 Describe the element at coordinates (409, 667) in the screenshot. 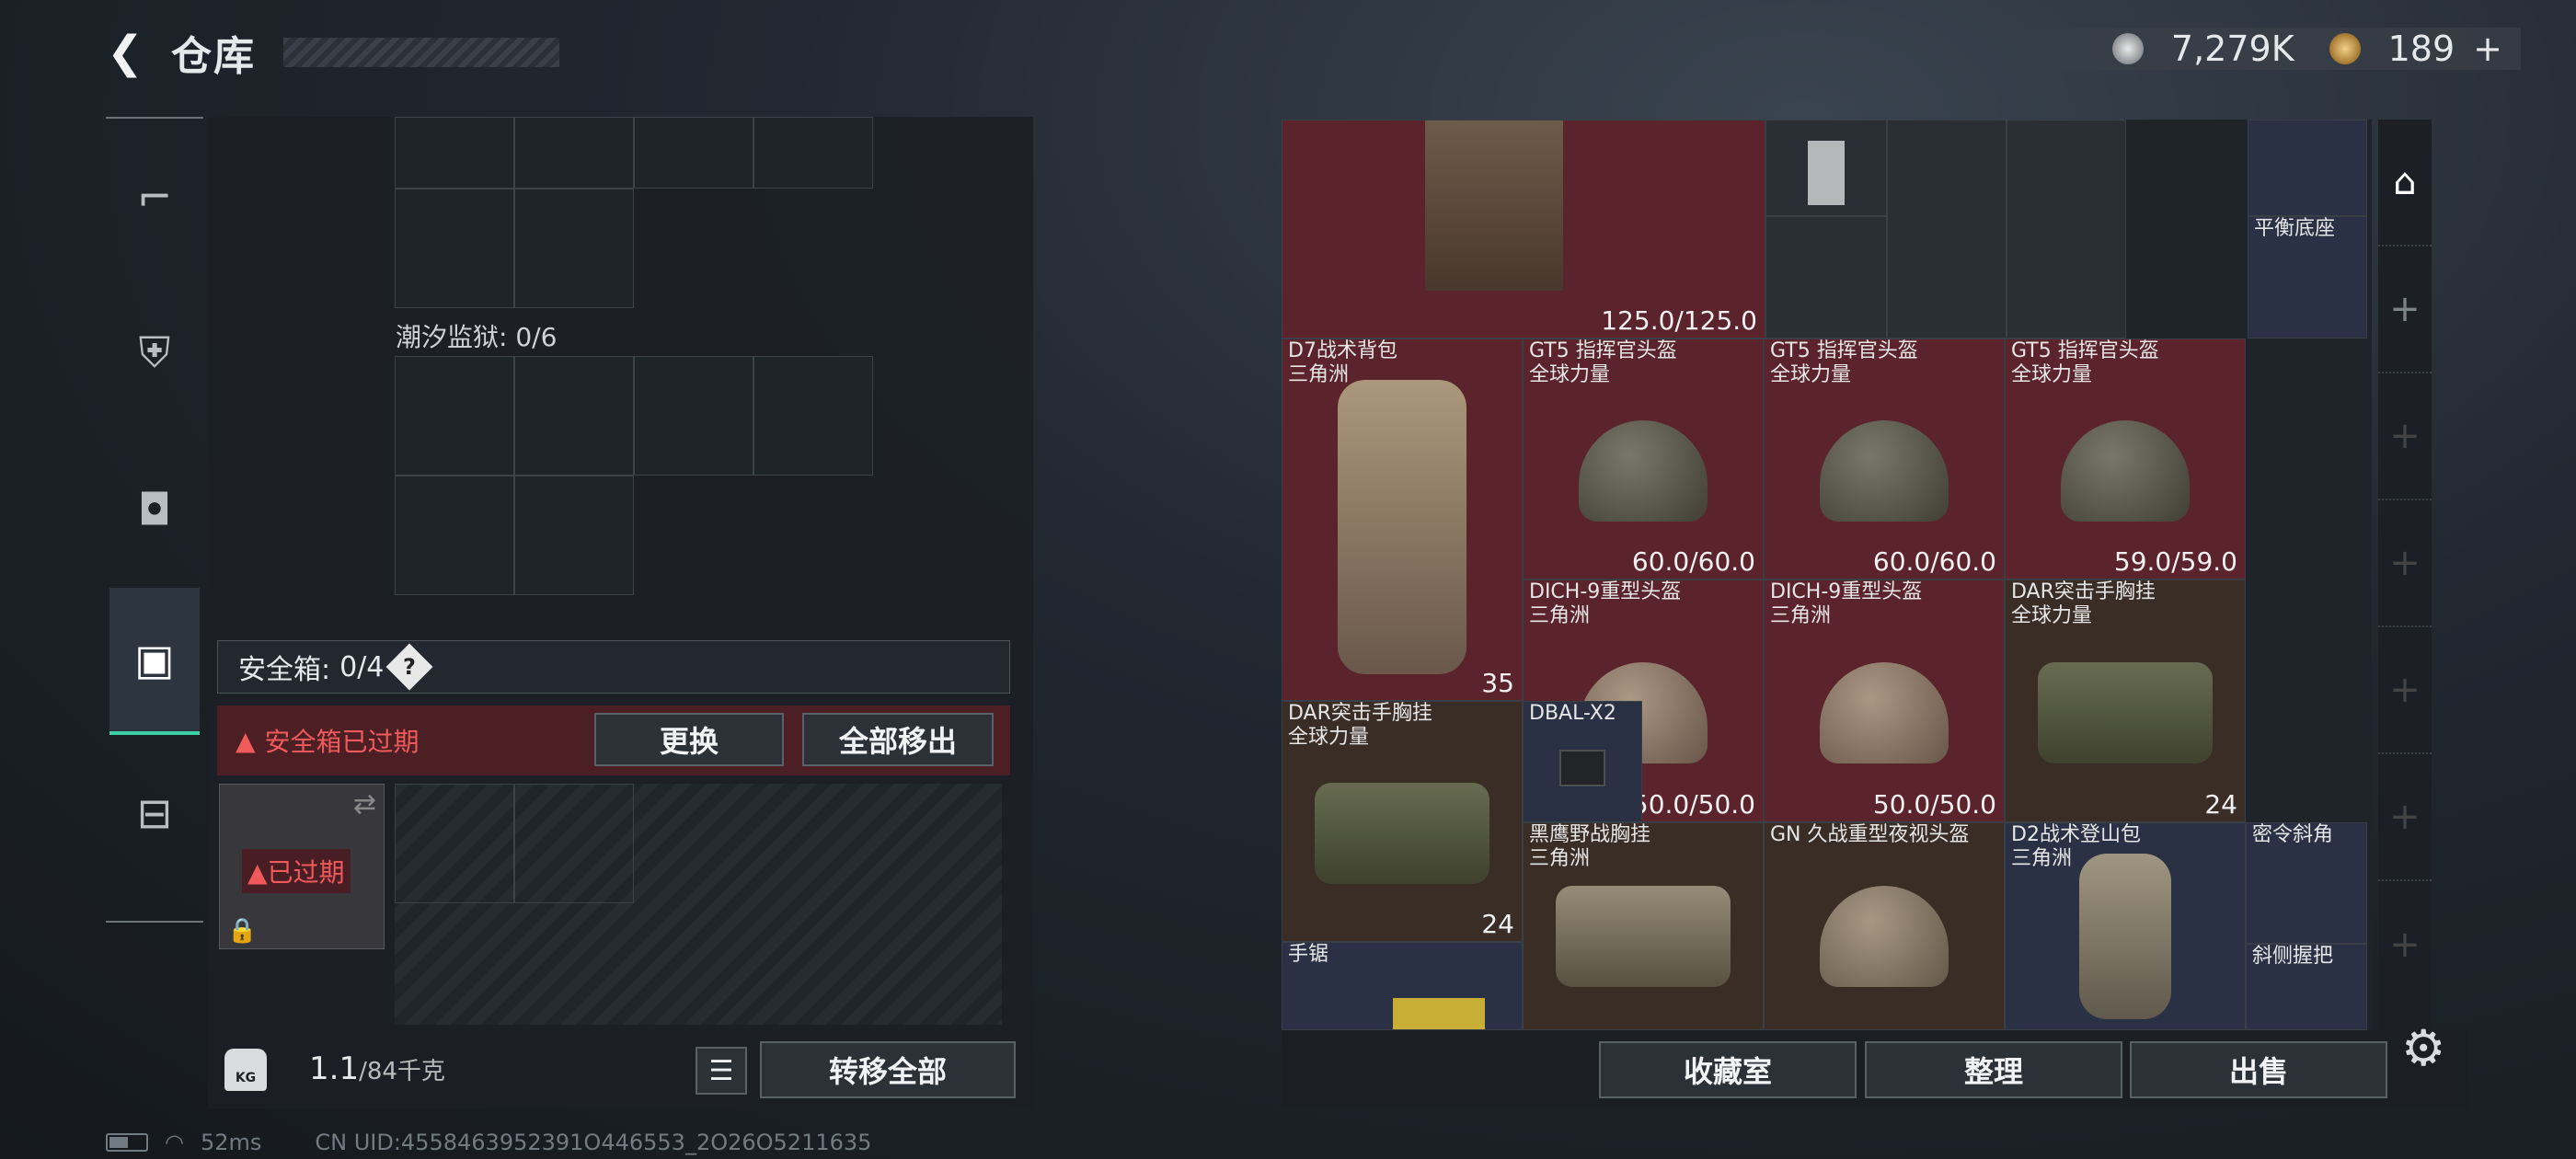

I see `help-icon: ?` at that location.